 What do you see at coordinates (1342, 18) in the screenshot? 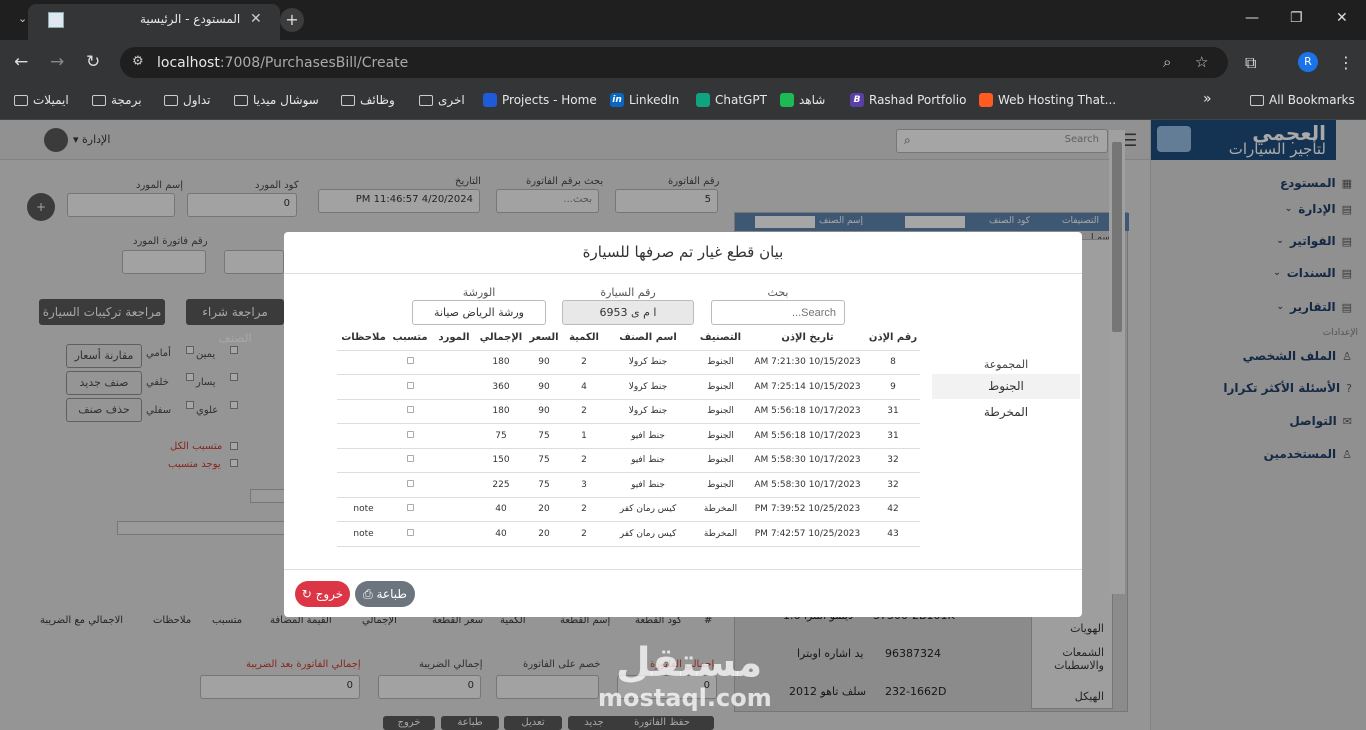
I see `window-close-icon: ✕` at bounding box center [1342, 18].